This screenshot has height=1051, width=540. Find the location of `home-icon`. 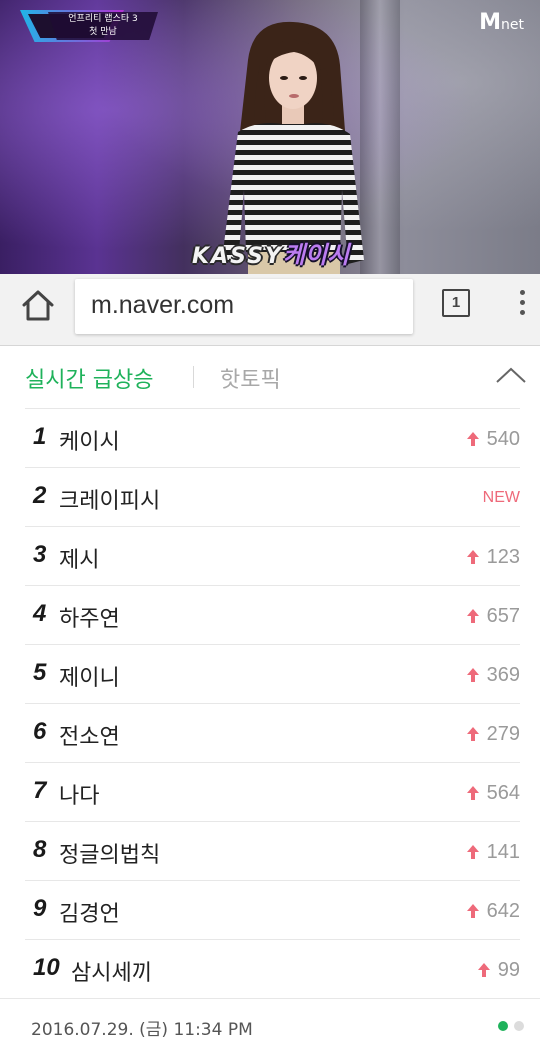

home-icon is located at coordinates (38, 306).